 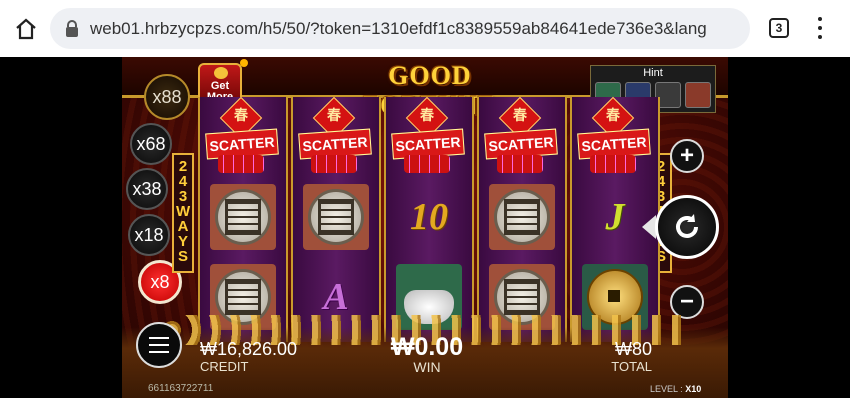 I want to click on ways-text: 243WAYS, so click(x=183, y=211).